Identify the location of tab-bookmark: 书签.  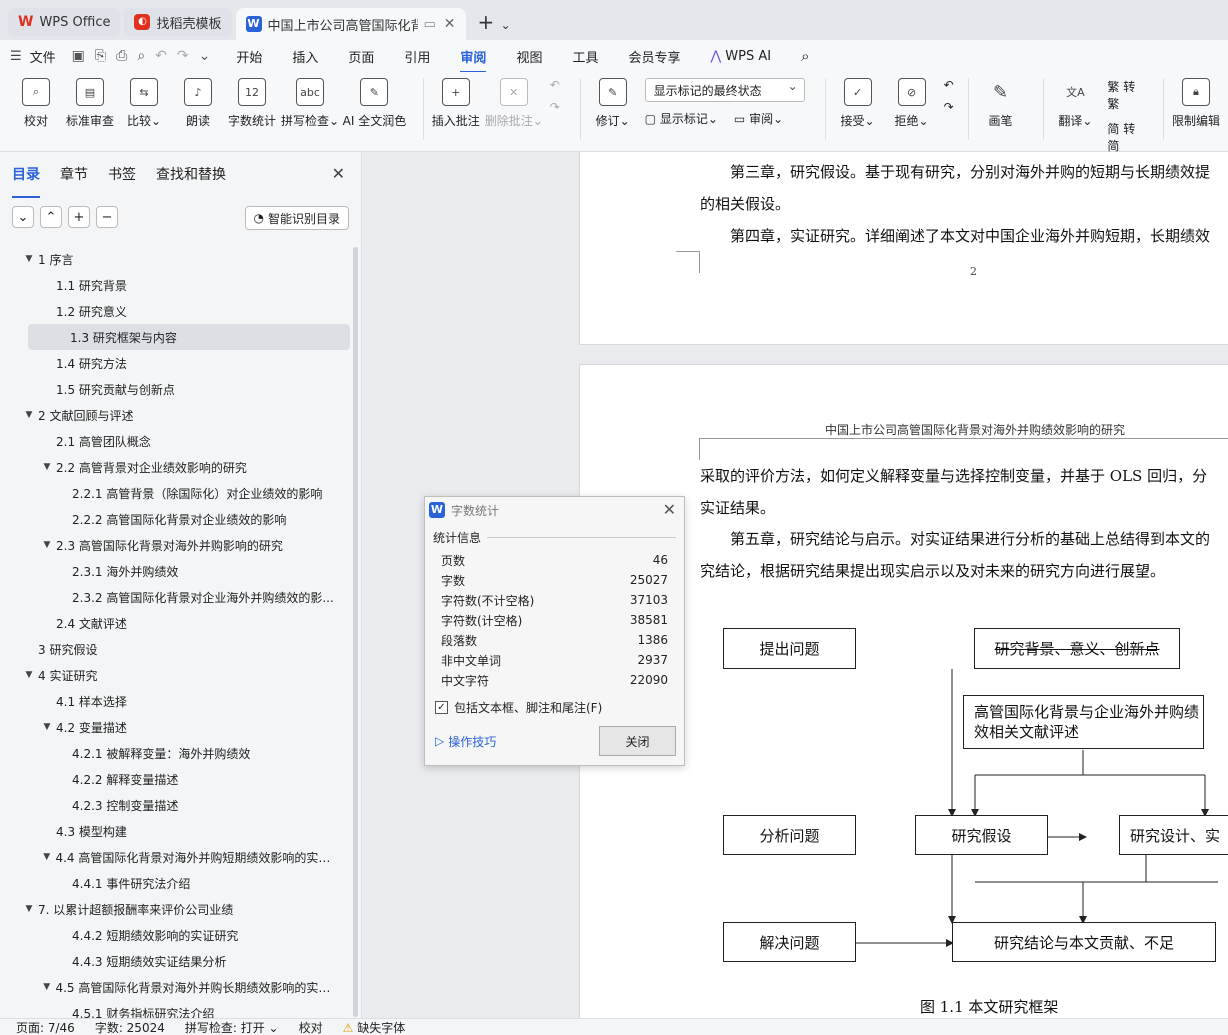
(122, 177).